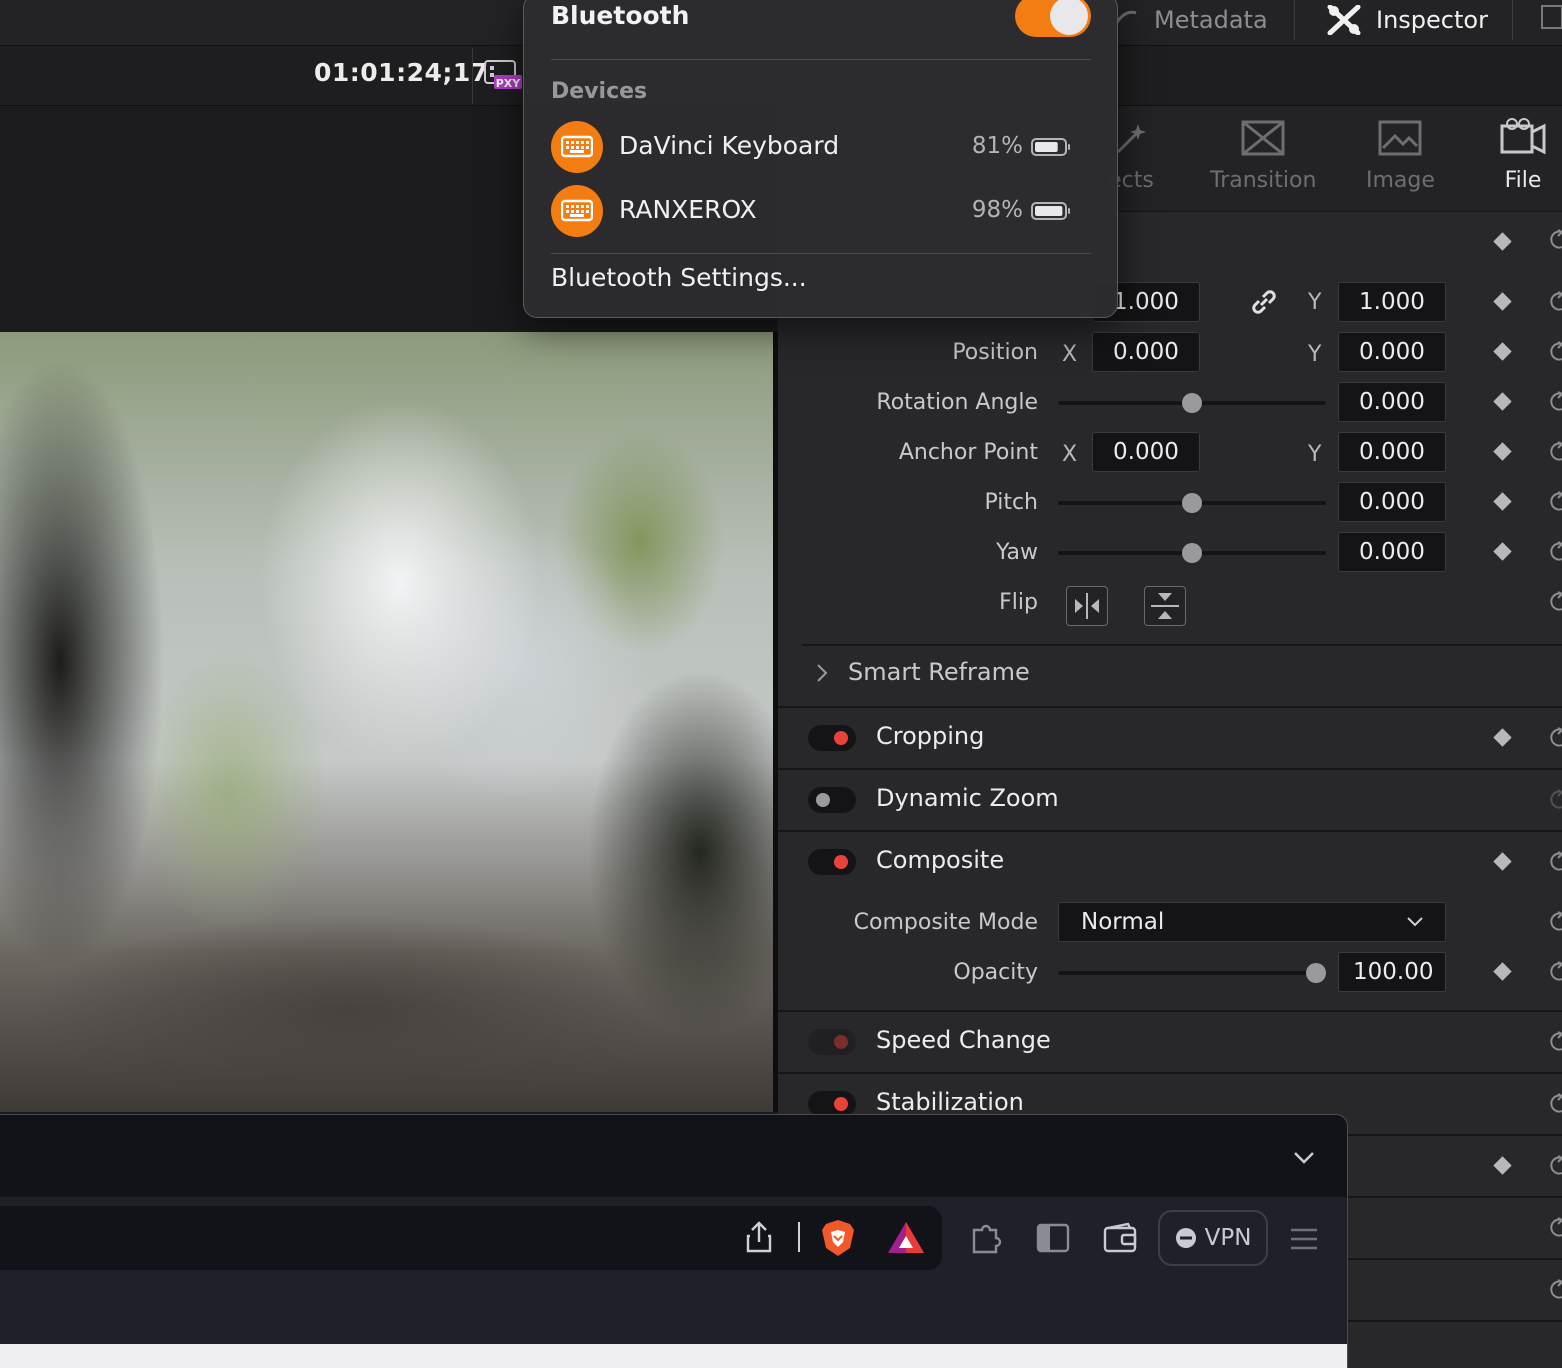  Describe the element at coordinates (1523, 136) in the screenshot. I see `file-icon` at that location.